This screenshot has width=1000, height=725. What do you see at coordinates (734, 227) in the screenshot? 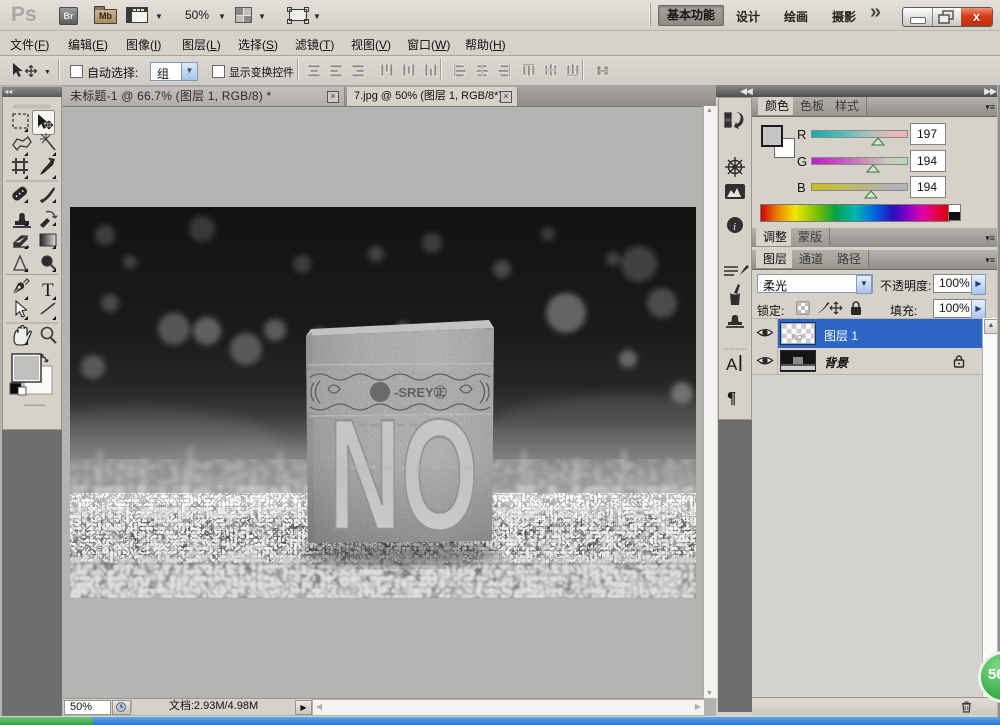
I see `svg-text: i` at bounding box center [734, 227].